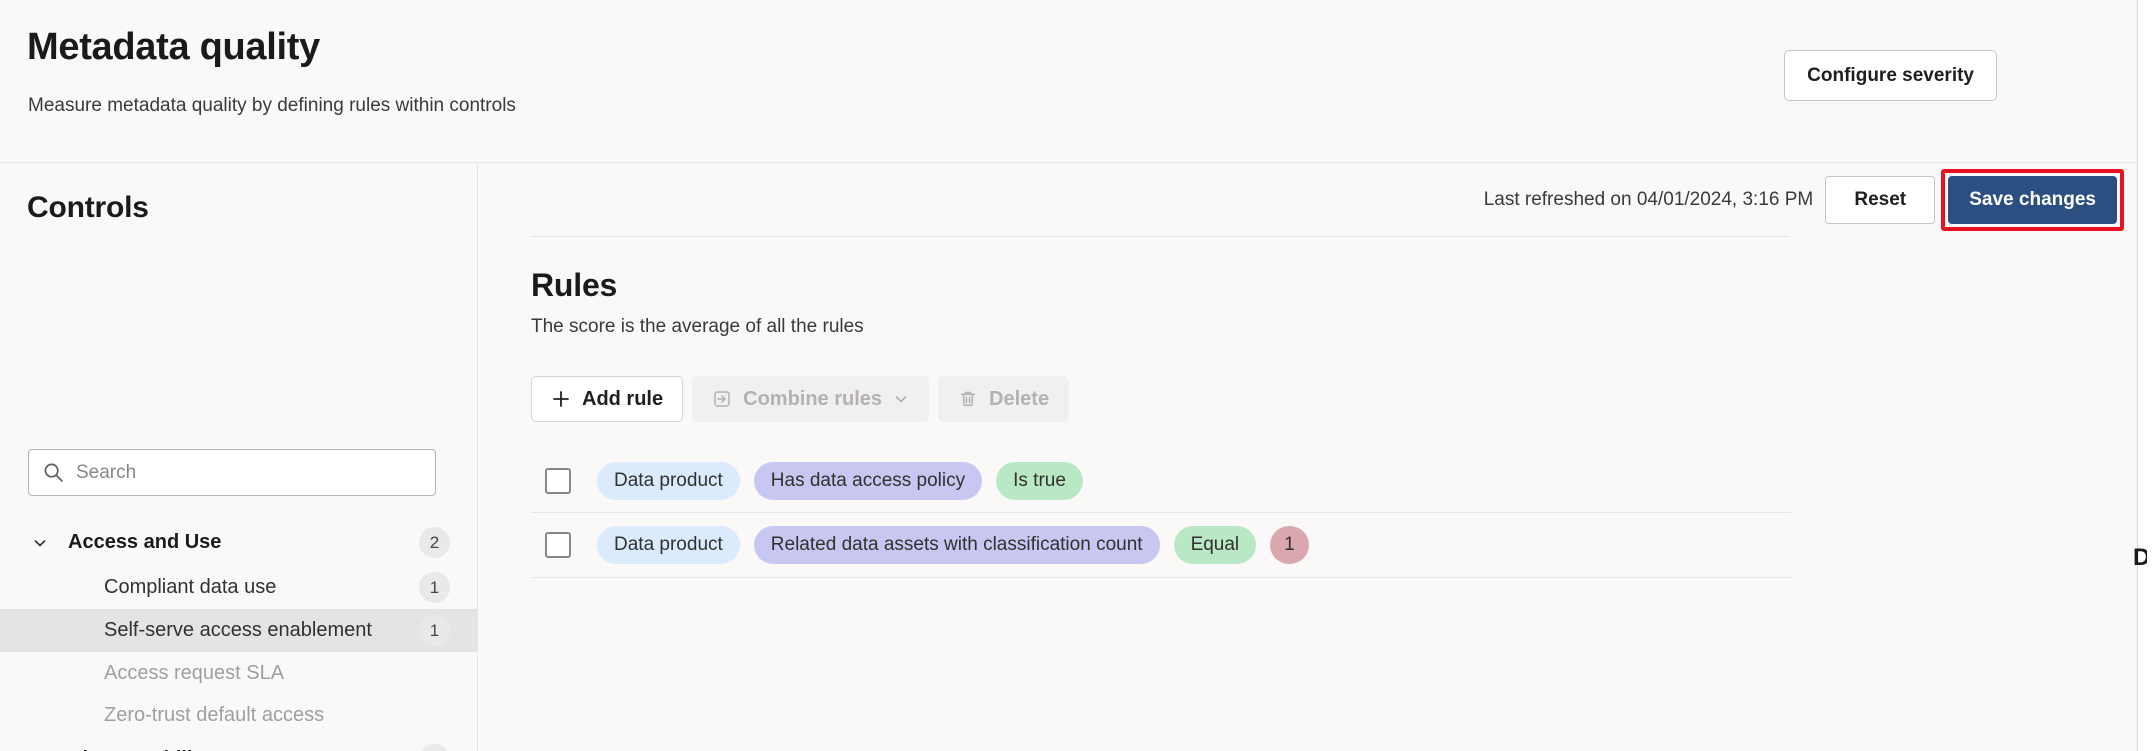 The image size is (2155, 751). I want to click on search-input, so click(248, 472).